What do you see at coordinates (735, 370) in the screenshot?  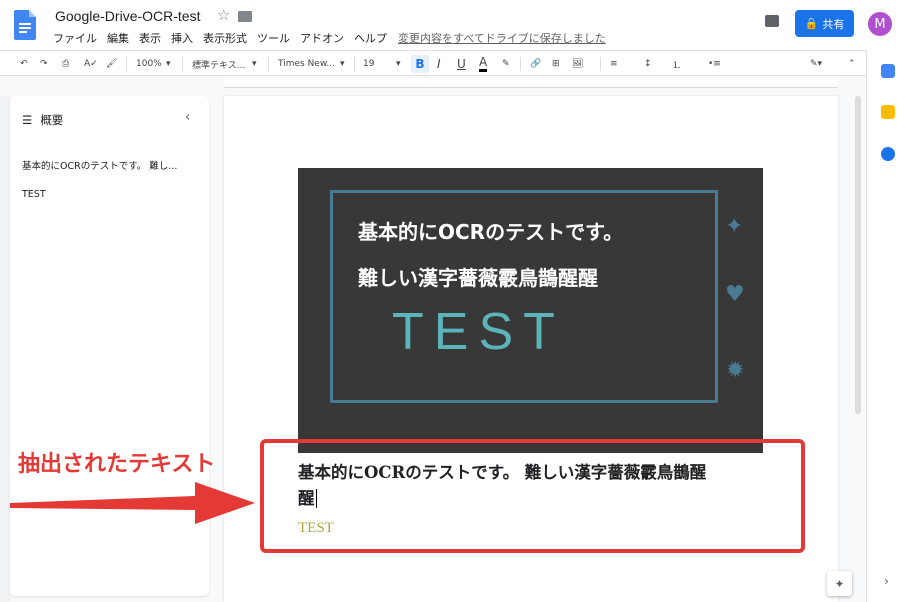 I see `burst-icon: ✹` at bounding box center [735, 370].